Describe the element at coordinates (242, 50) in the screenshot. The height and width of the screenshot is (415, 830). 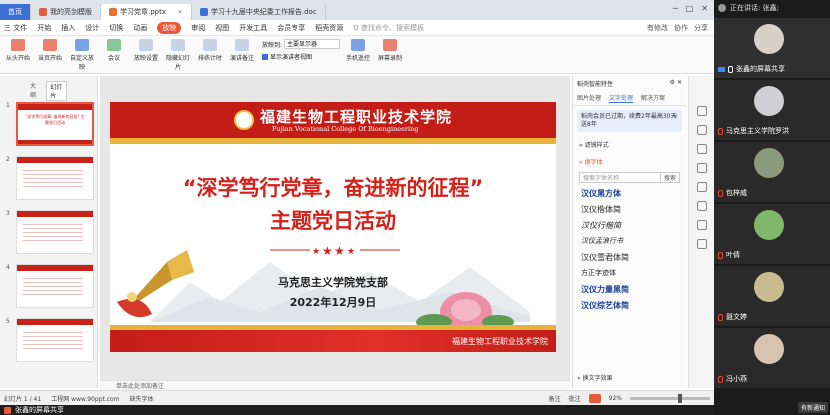
I see `speaker-notes-button: 演讲备注` at that location.